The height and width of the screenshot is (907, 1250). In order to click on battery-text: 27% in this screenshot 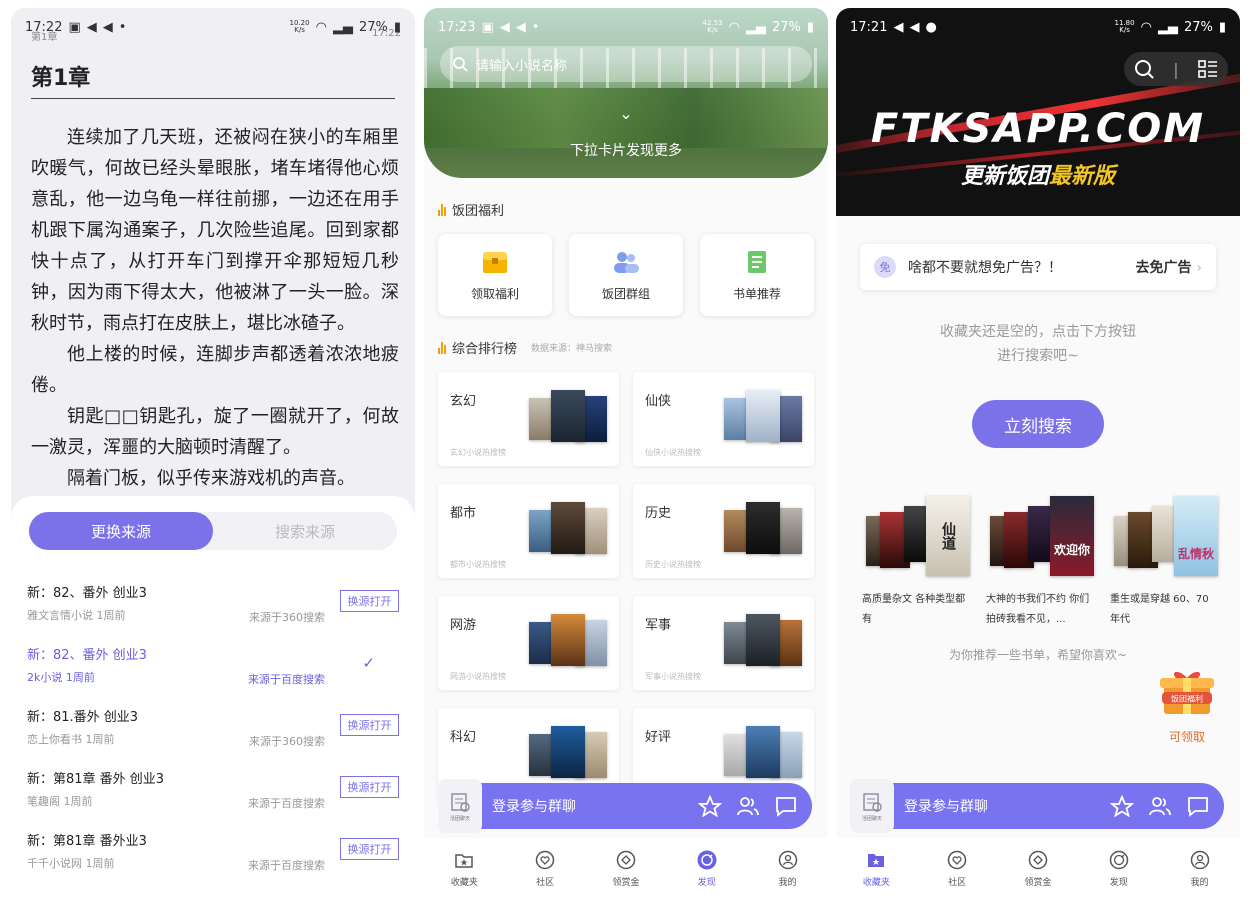, I will do `click(786, 27)`.